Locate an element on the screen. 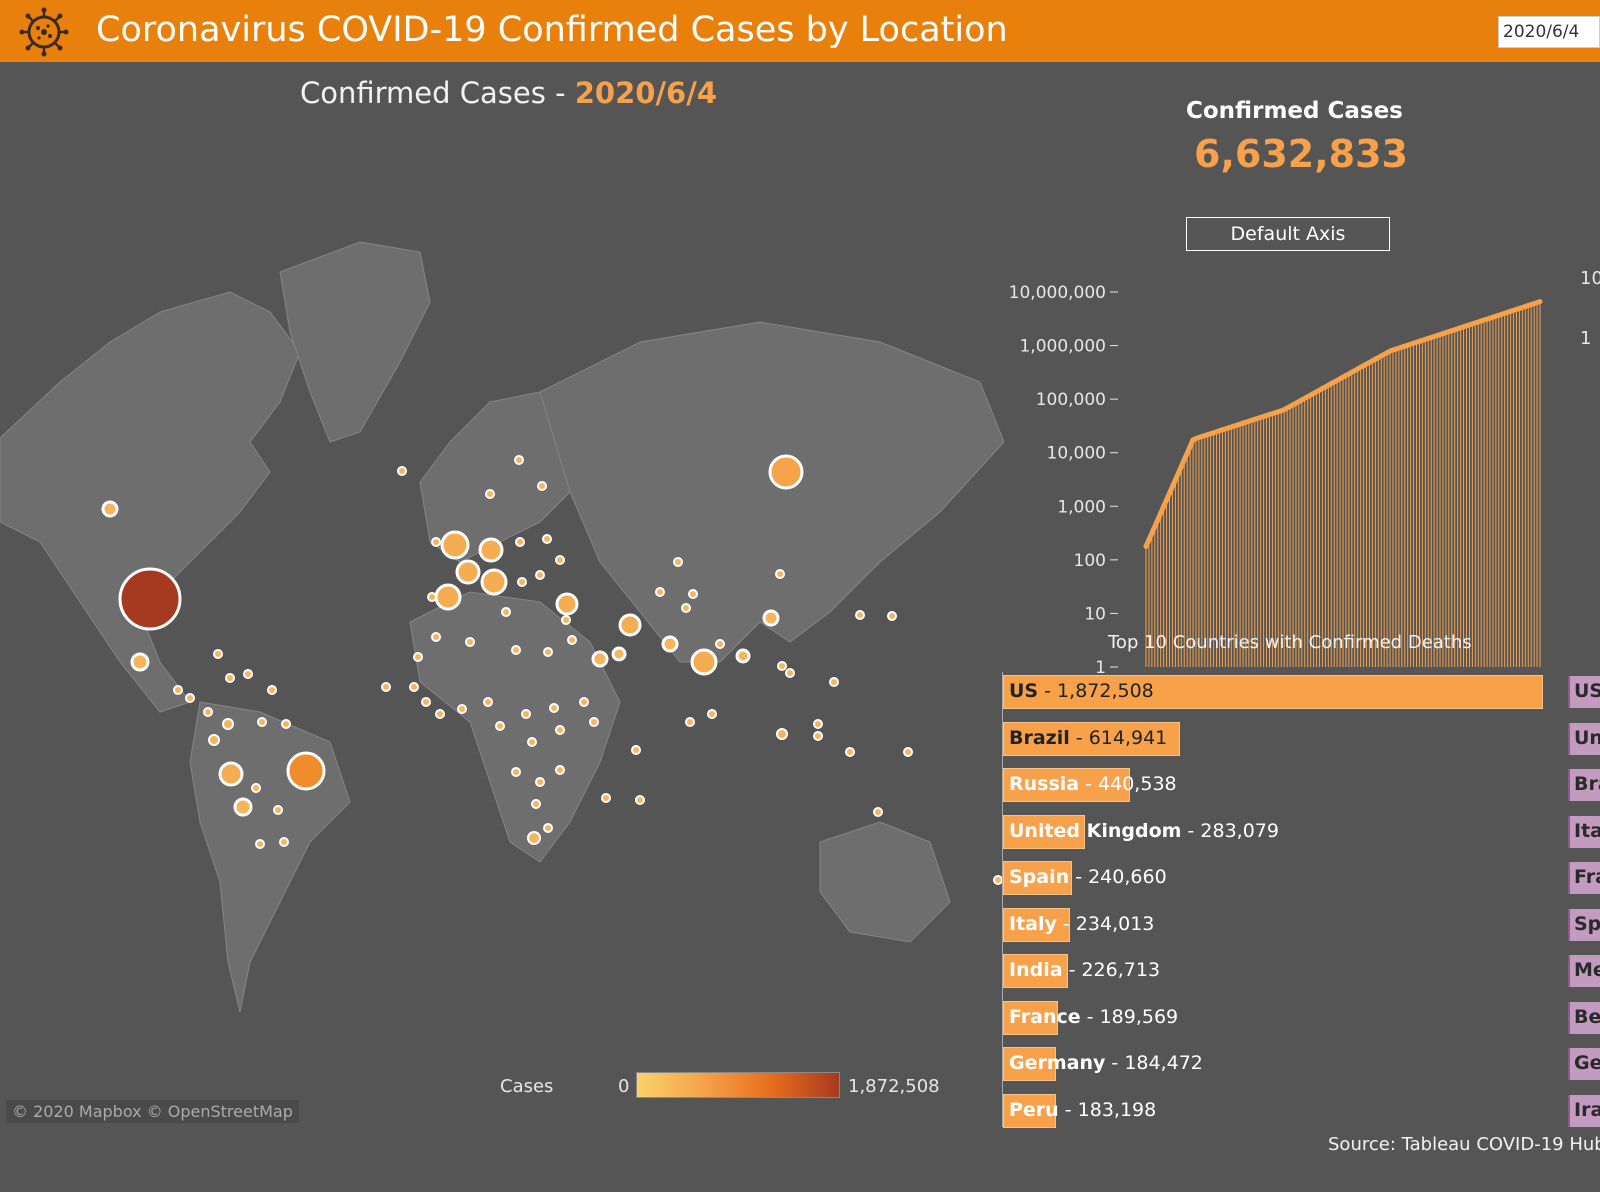 The height and width of the screenshot is (1198, 1600). bar-value: - 226,713 is located at coordinates (1111, 970).